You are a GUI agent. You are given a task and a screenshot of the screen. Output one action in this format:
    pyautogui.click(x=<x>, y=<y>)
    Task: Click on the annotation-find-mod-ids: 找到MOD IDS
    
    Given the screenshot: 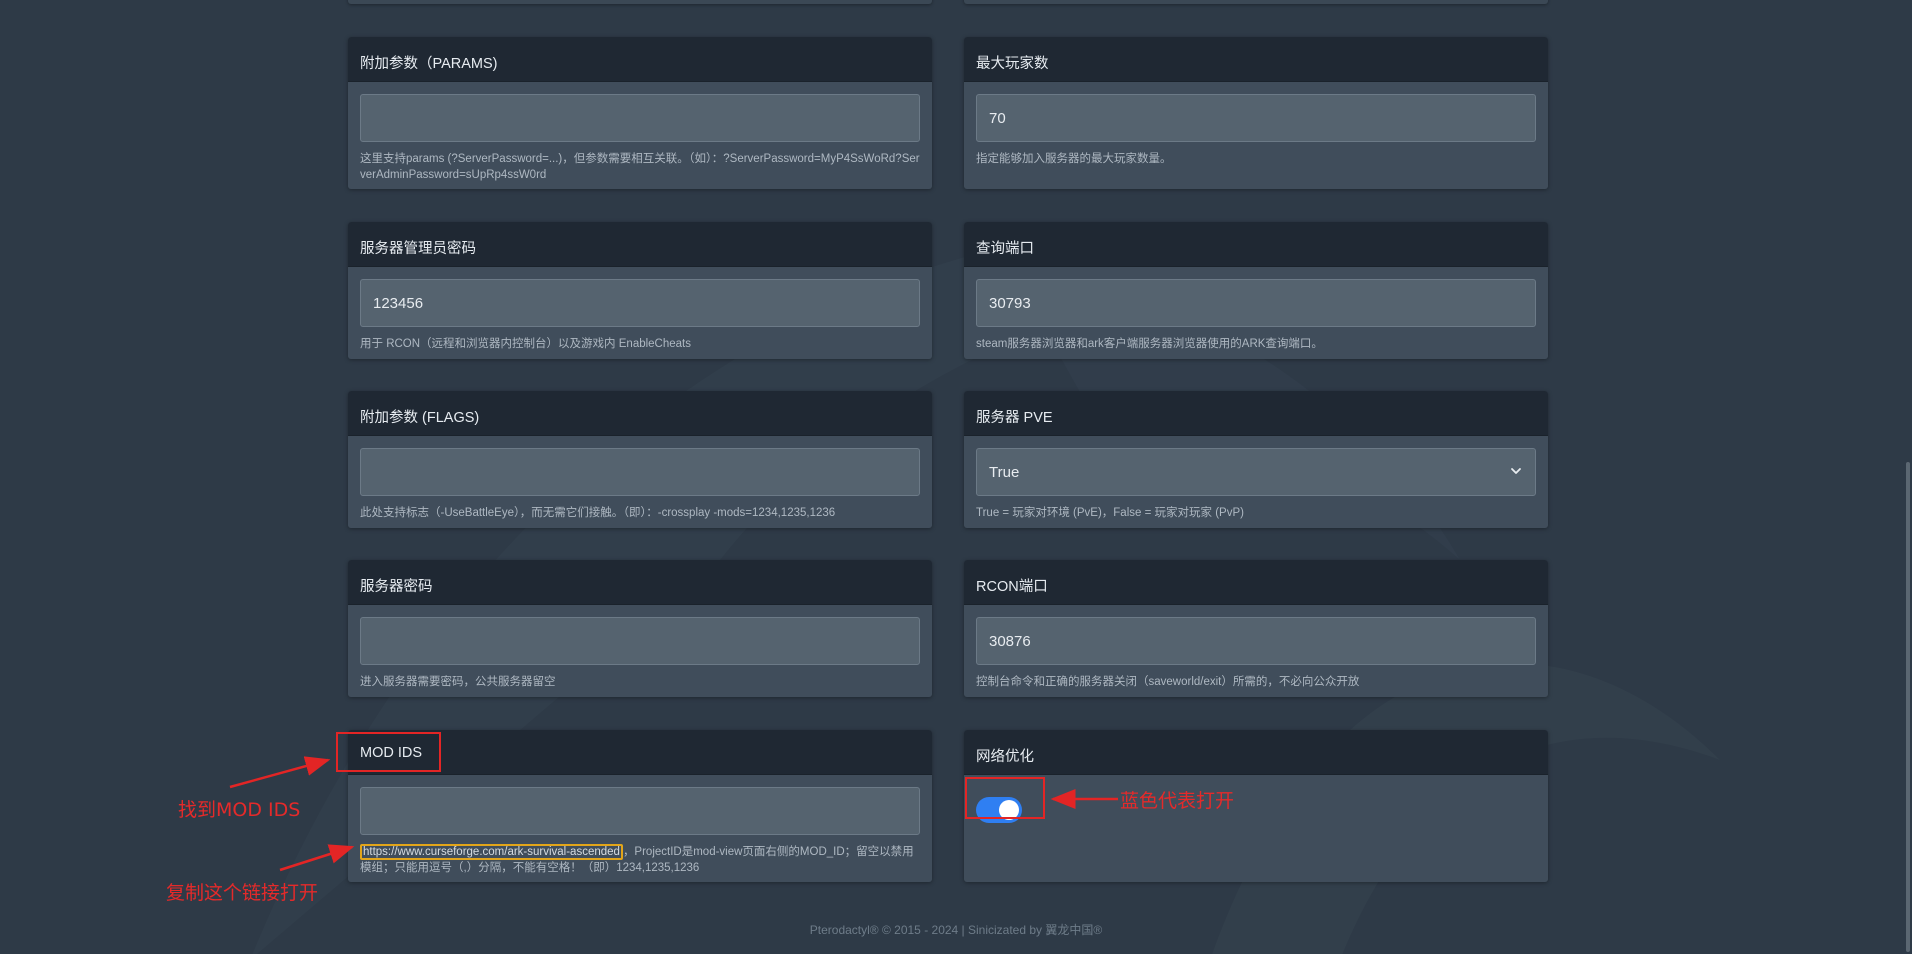 What is the action you would take?
    pyautogui.click(x=239, y=810)
    